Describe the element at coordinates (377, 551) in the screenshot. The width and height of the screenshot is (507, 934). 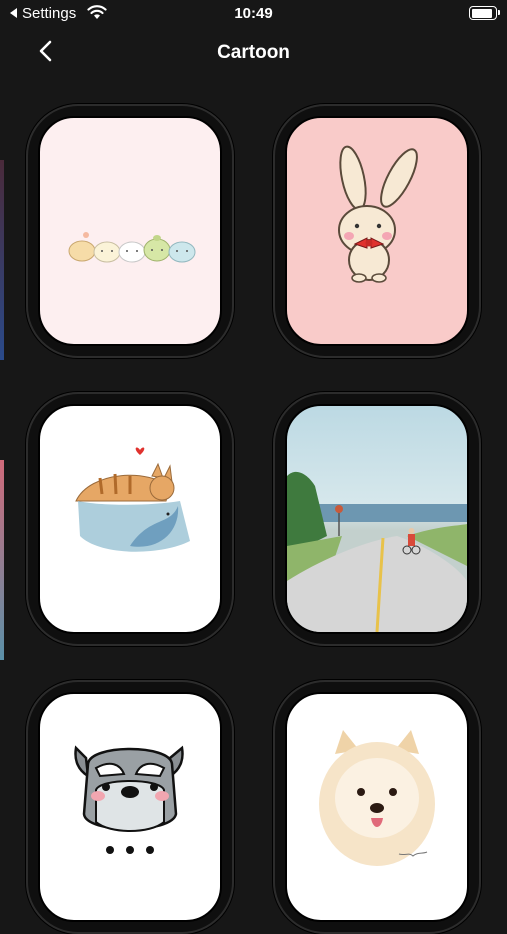
I see `seaside-road-illustration` at that location.